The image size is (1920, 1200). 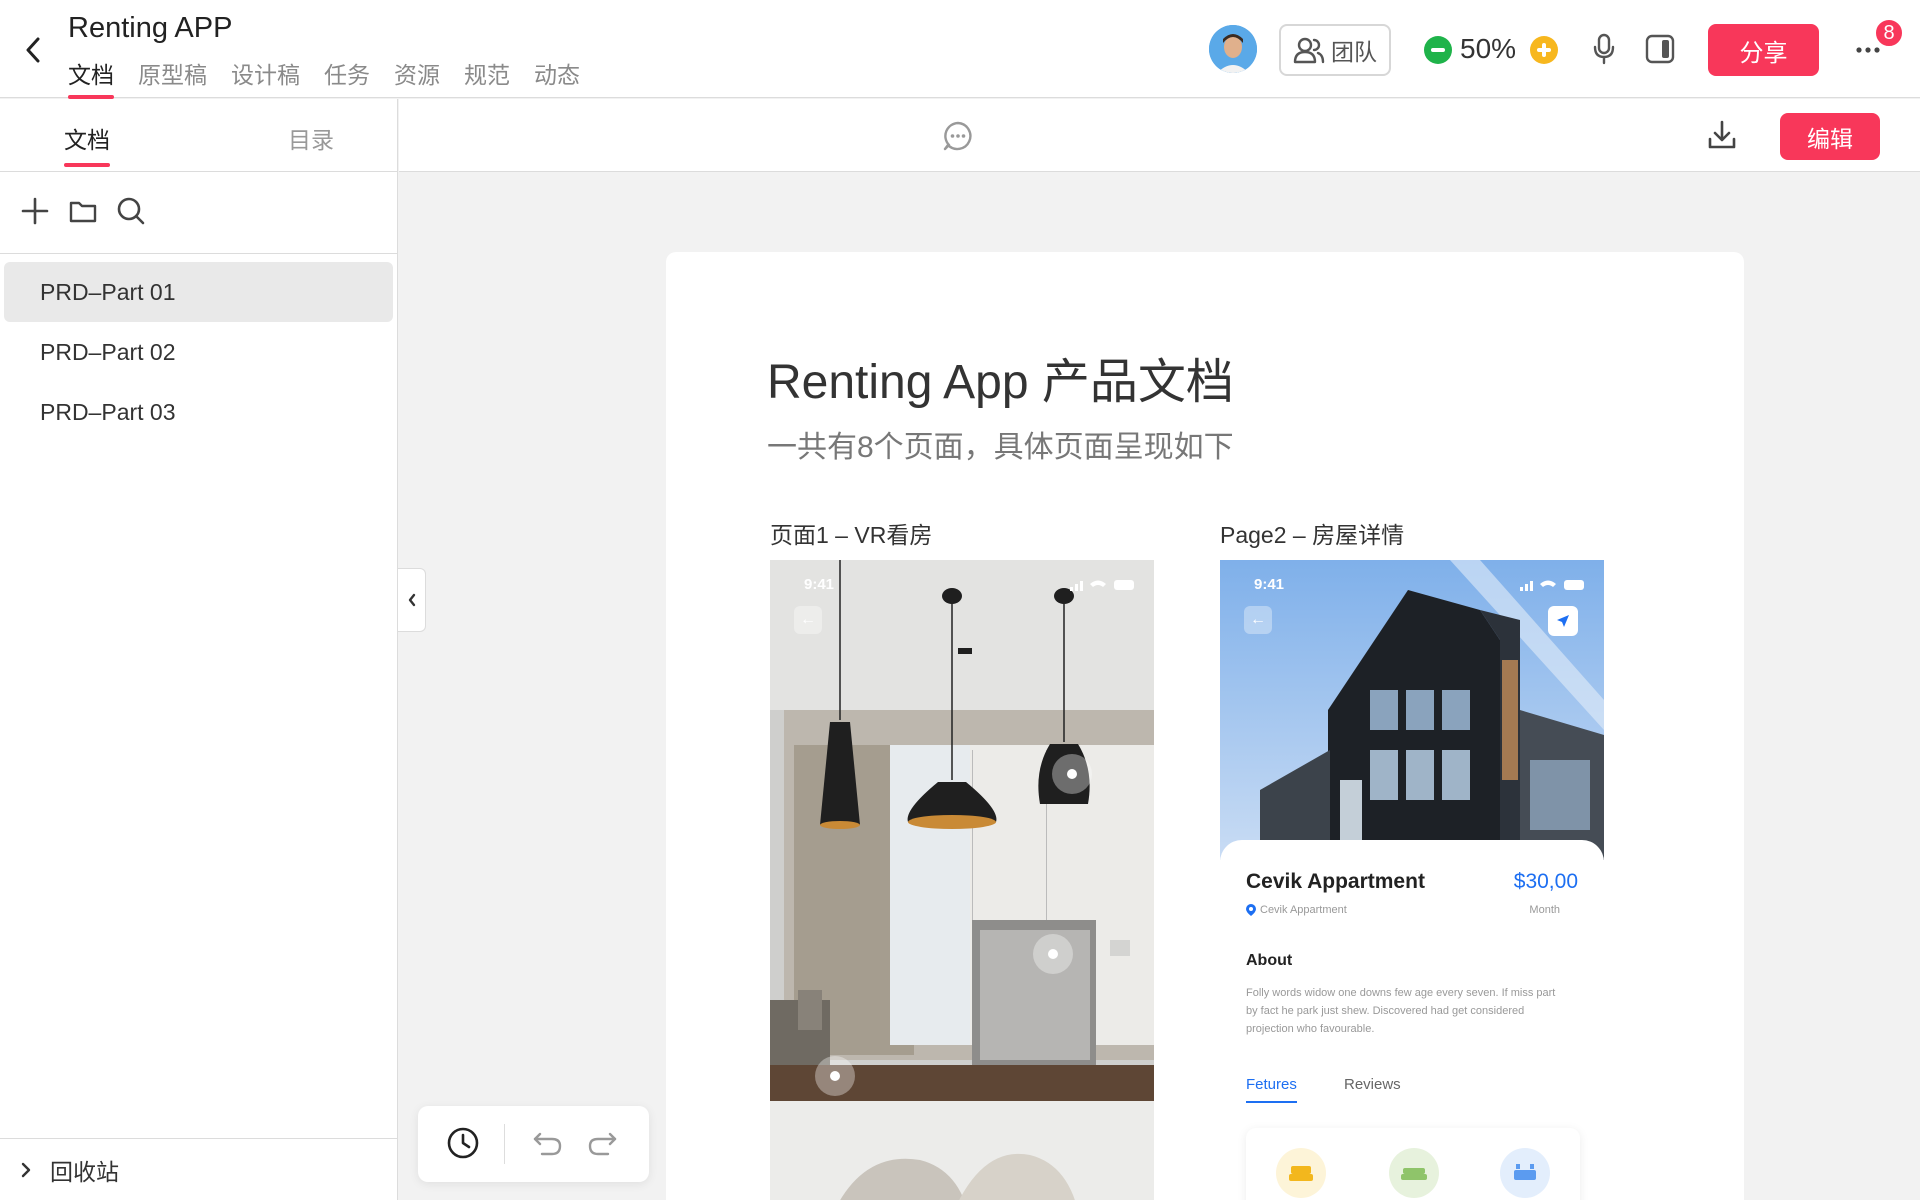 I want to click on doc-item-part-02: PRD–Part 02, so click(x=198, y=352).